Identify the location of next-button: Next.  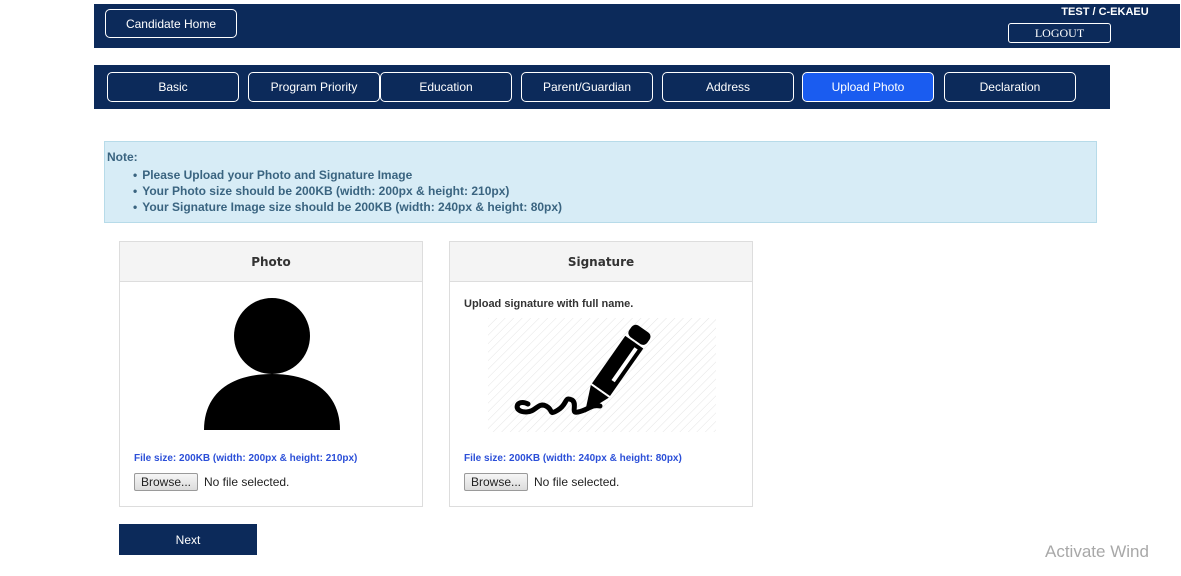
(188, 539).